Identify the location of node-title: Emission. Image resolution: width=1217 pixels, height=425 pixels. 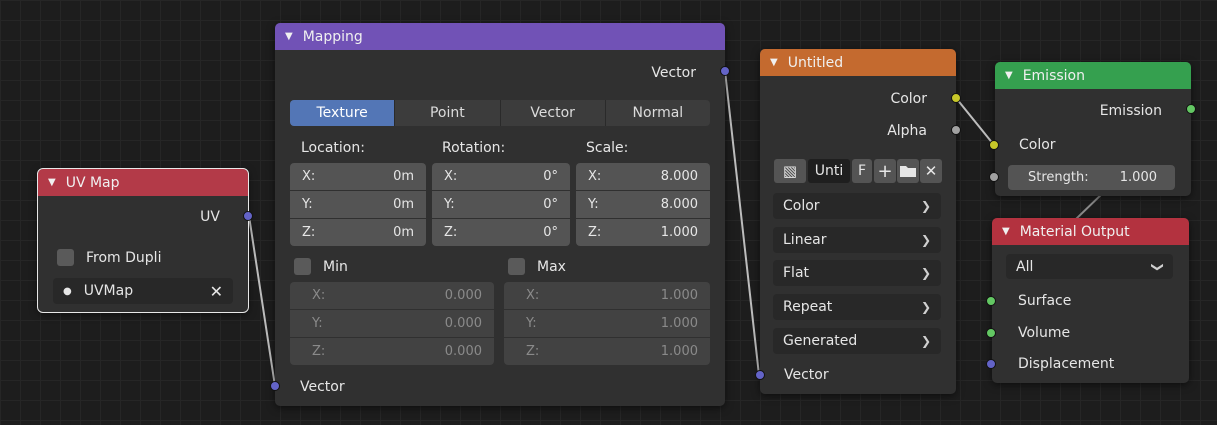
(1053, 75).